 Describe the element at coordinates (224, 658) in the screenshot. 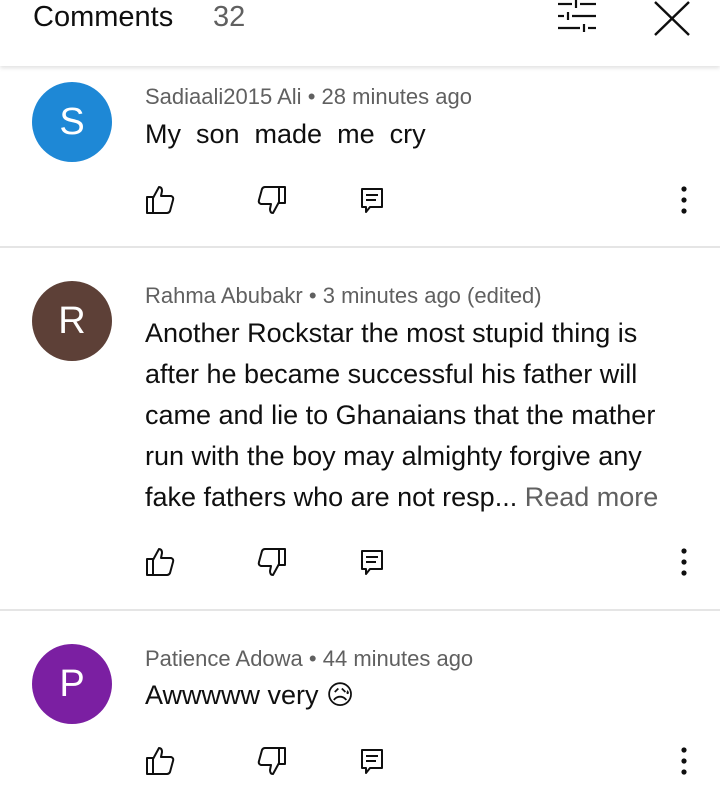

I see `comment-author: Patience Adowa` at that location.